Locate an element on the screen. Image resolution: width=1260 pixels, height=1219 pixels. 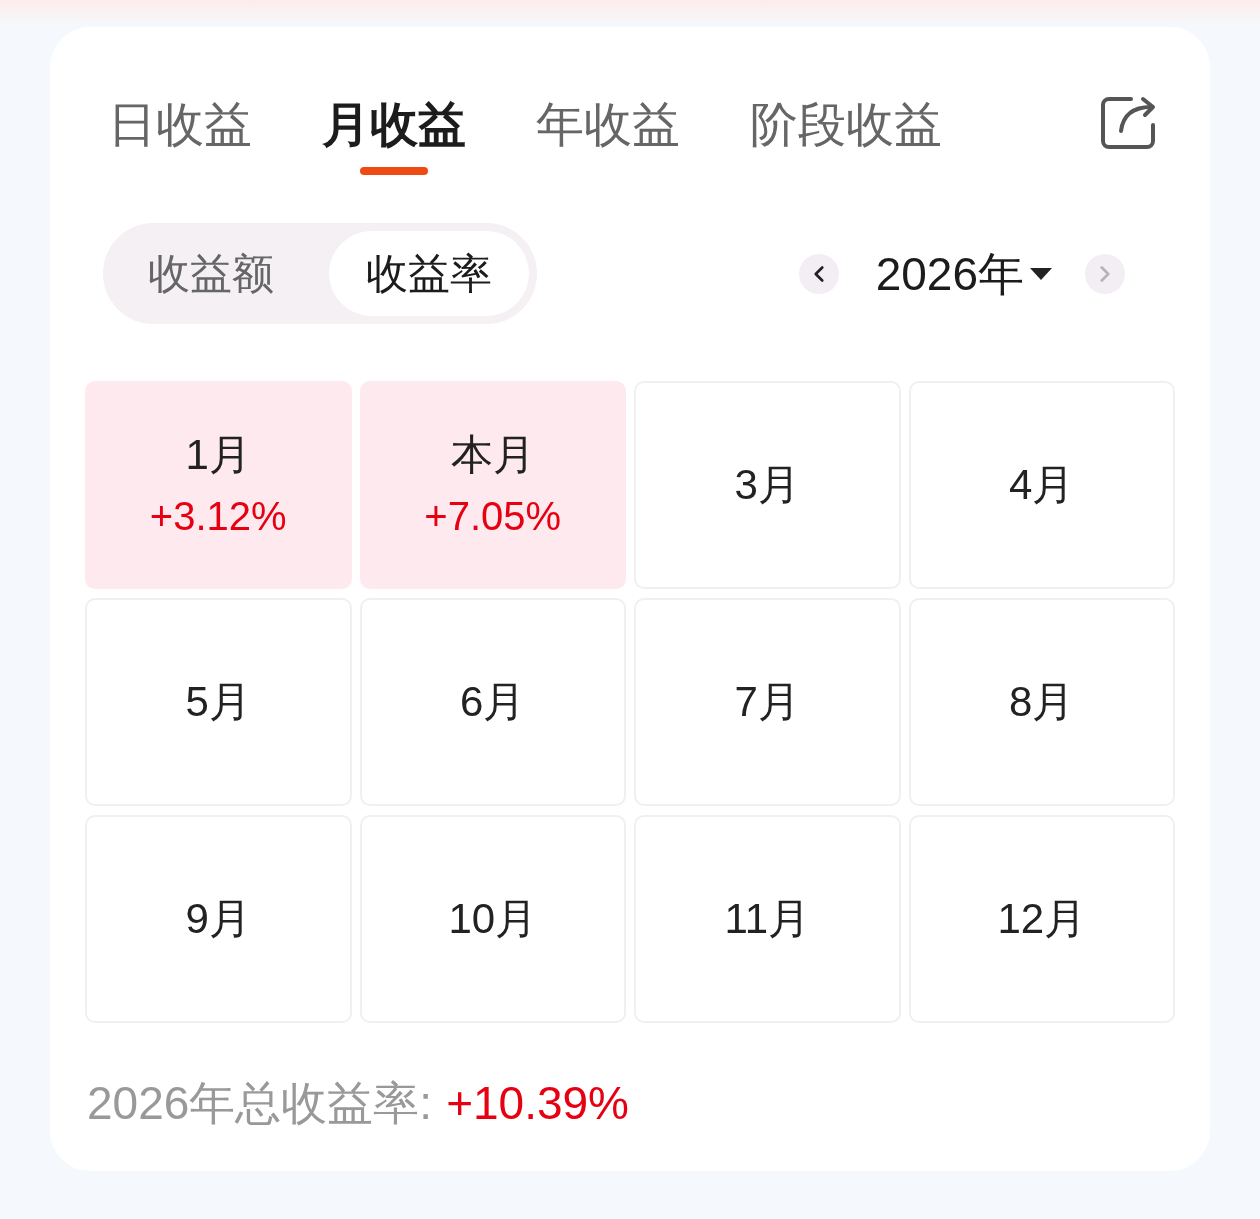
month-tile: 5月 is located at coordinates (218, 702).